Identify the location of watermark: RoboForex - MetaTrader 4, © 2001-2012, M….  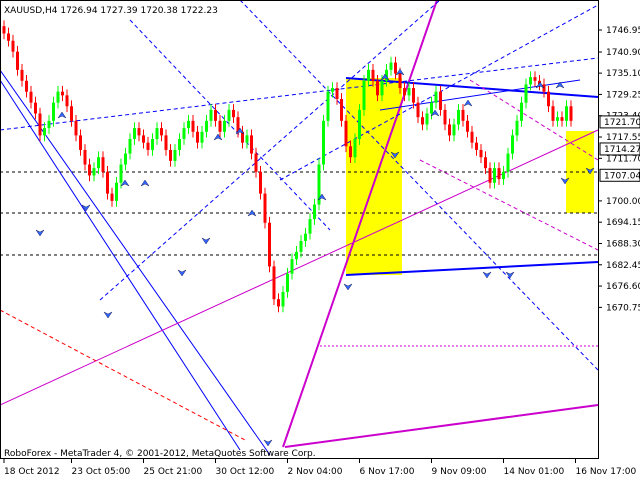
(160, 454).